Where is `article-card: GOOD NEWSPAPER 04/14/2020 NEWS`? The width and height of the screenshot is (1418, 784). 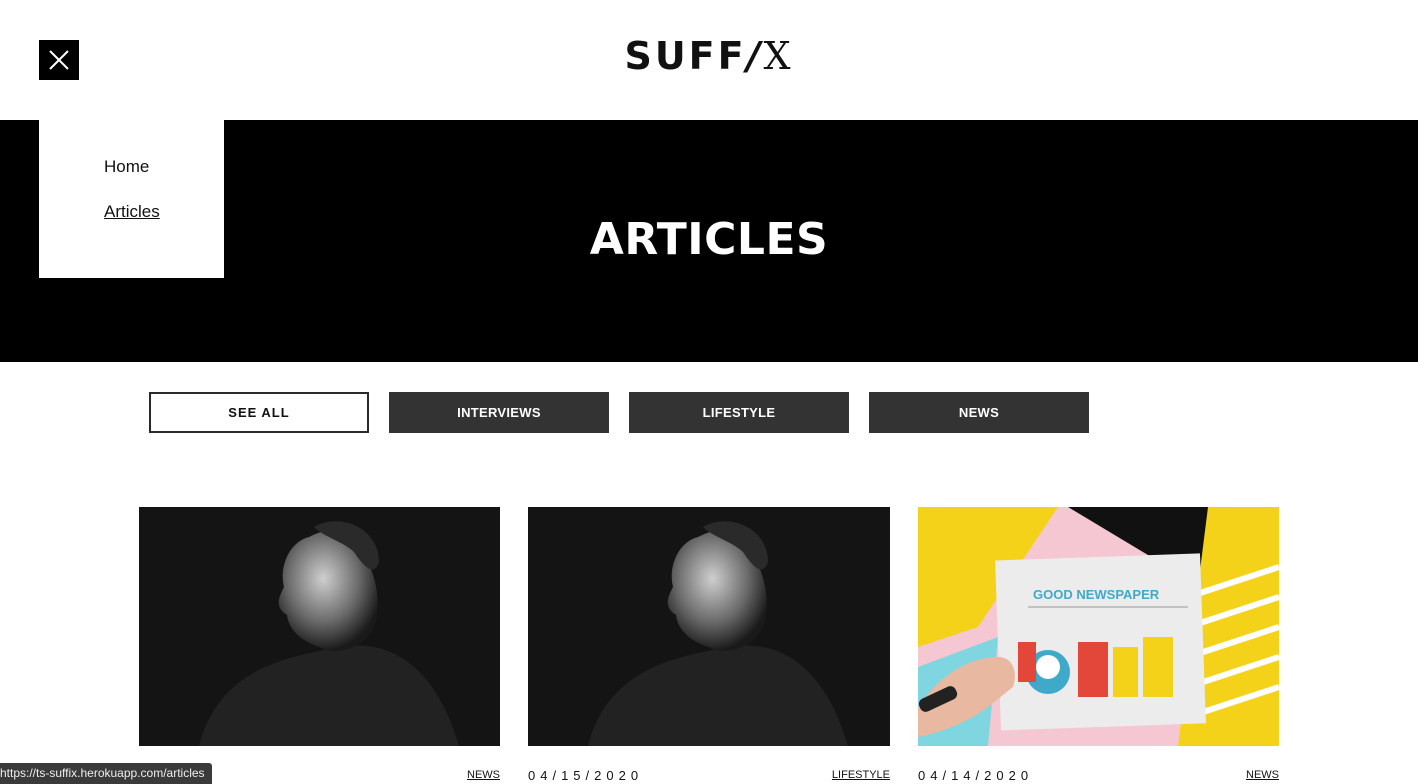 article-card: GOOD NEWSPAPER 04/14/2020 NEWS is located at coordinates (1098, 645).